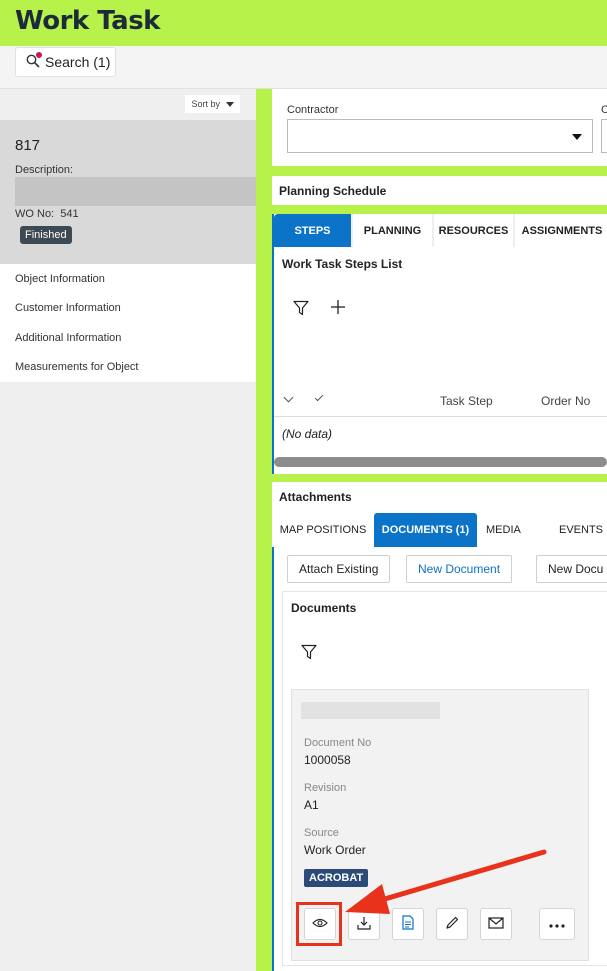  I want to click on more-icon, so click(557, 924).